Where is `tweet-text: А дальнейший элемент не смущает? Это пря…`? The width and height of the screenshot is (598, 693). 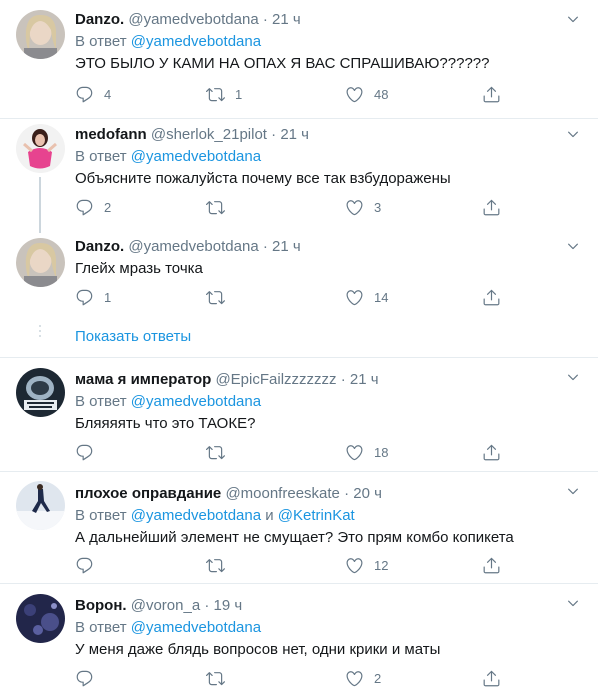 tweet-text: А дальнейший элемент не смущает? Это пря… is located at coordinates (294, 537).